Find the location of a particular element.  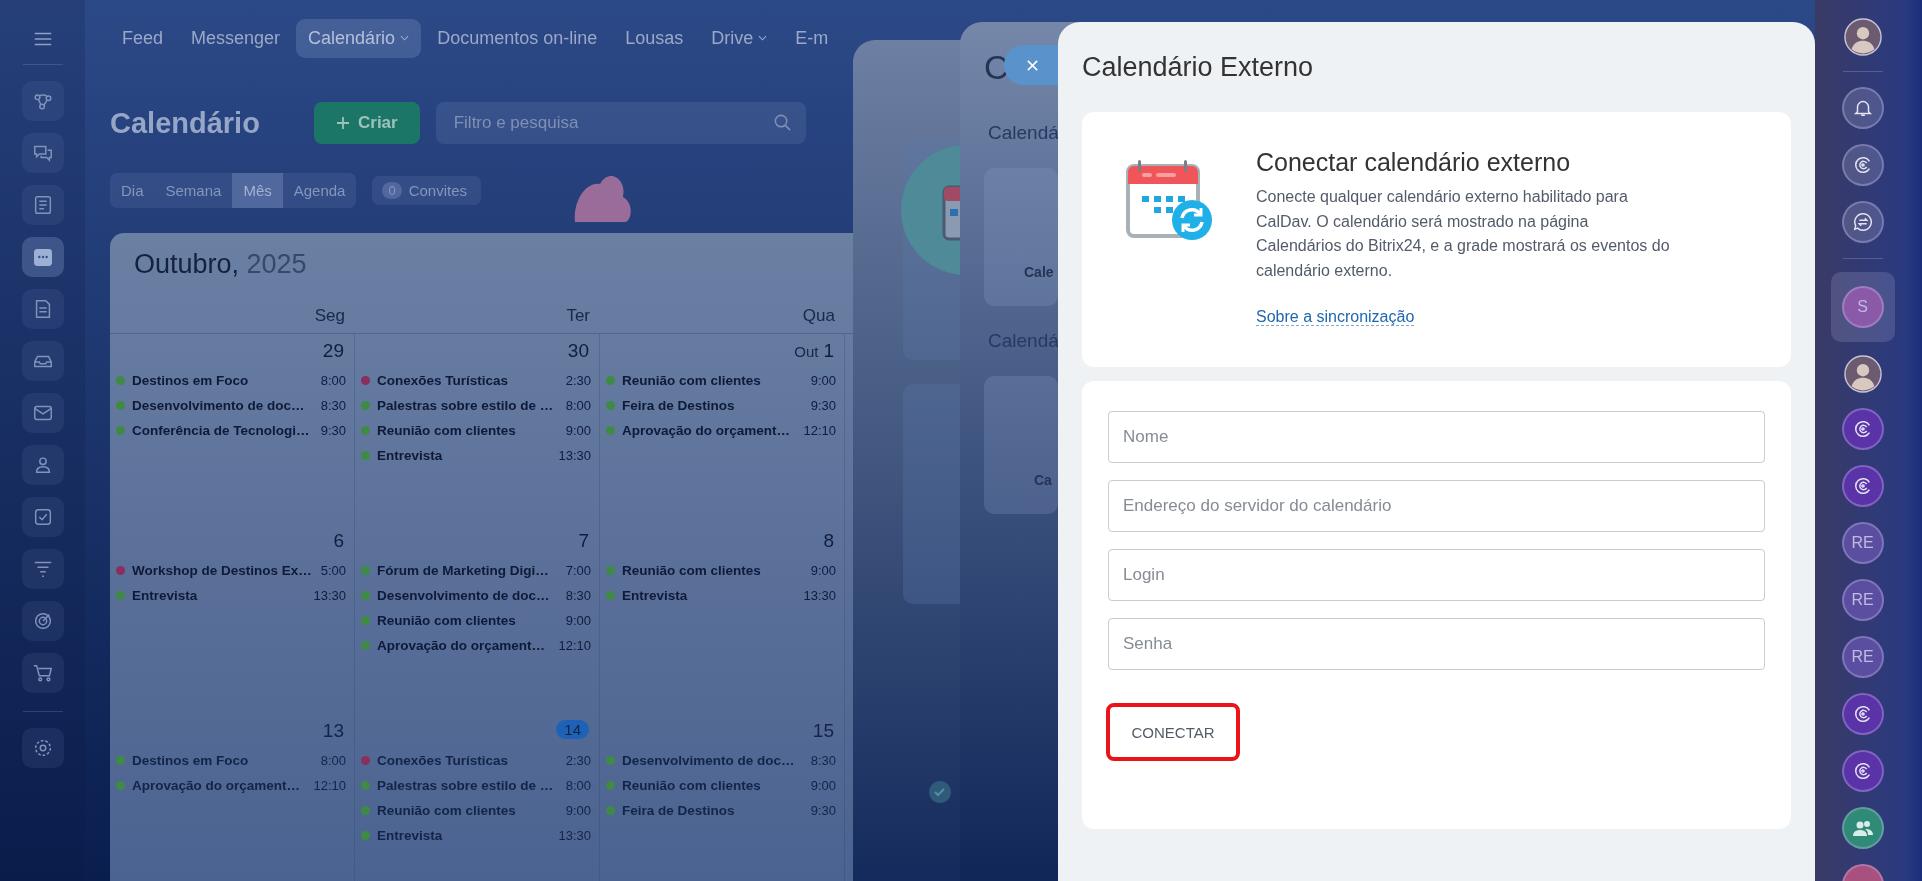

section-title: Calendá is located at coordinates (1024, 133).